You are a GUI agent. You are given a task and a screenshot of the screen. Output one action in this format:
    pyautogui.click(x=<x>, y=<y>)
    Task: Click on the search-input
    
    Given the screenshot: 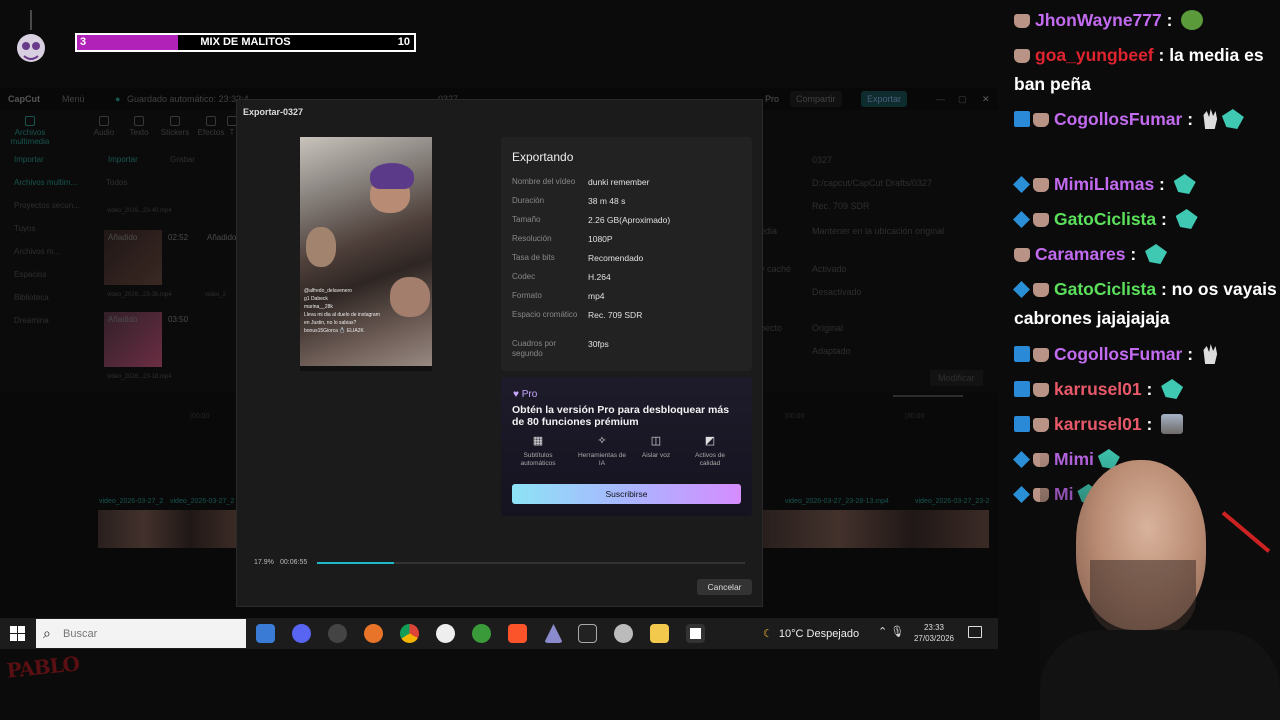 What is the action you would take?
    pyautogui.click(x=148, y=633)
    